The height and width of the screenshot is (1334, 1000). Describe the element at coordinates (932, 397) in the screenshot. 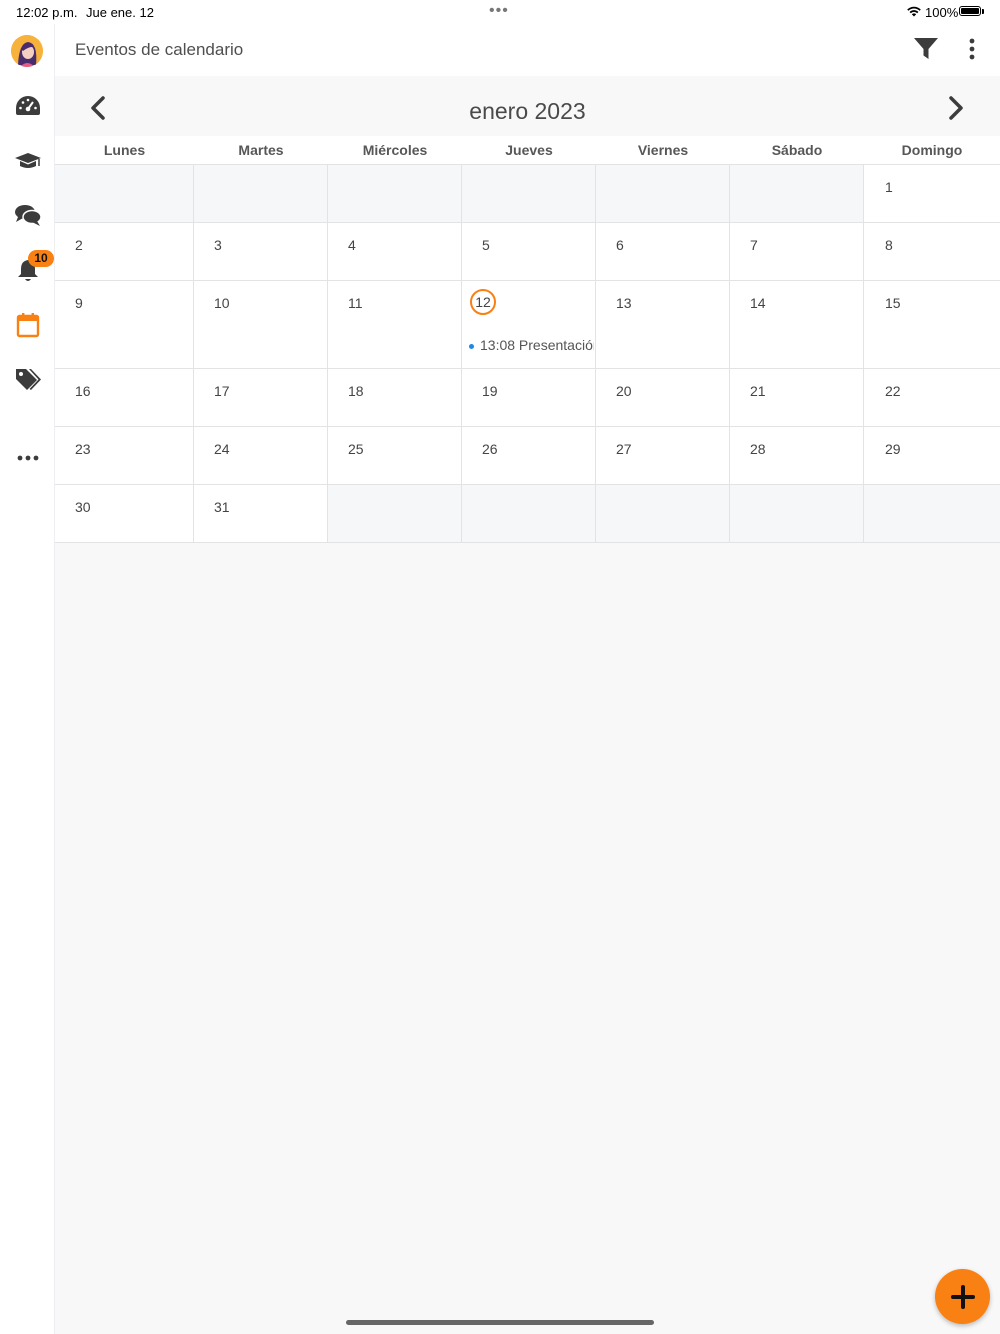

I see `calendar-day-cell: 22` at that location.